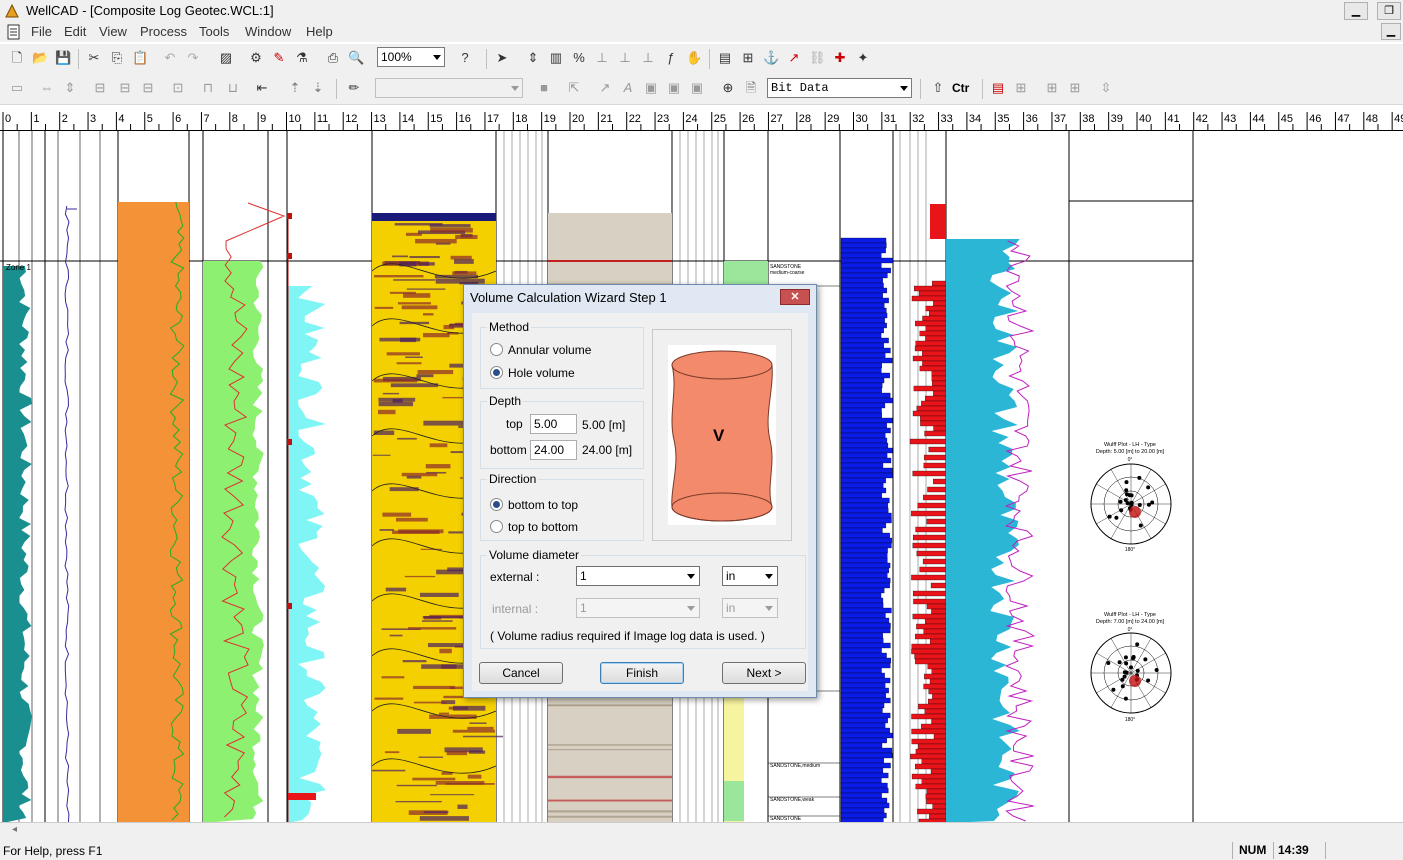 The width and height of the screenshot is (1403, 860). I want to click on menu-tools: Tools, so click(214, 31).